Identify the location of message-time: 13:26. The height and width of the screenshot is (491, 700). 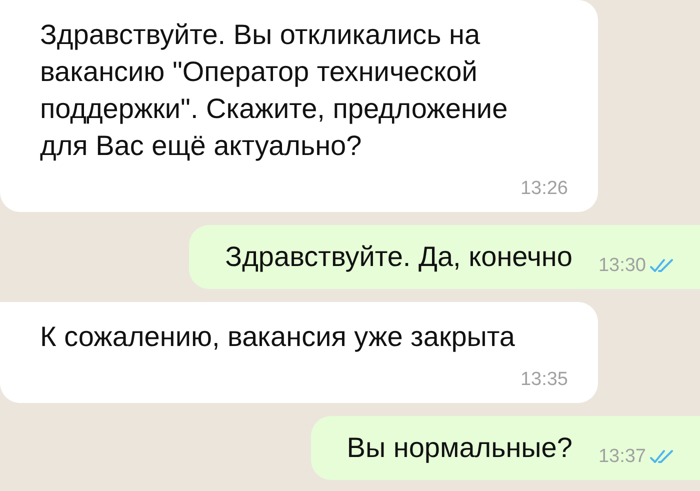
(544, 189).